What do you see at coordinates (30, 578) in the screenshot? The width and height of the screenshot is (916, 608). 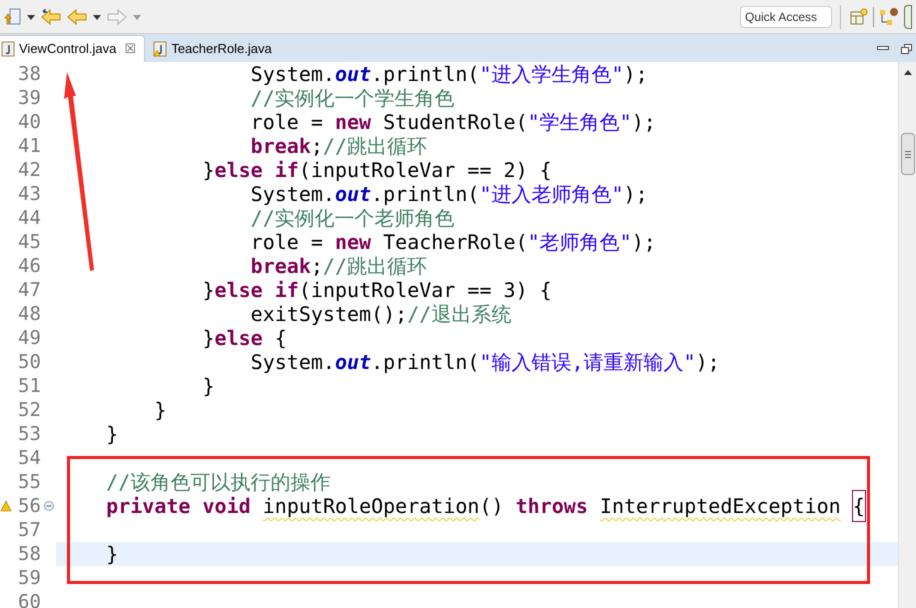 I see `line-number: 59` at bounding box center [30, 578].